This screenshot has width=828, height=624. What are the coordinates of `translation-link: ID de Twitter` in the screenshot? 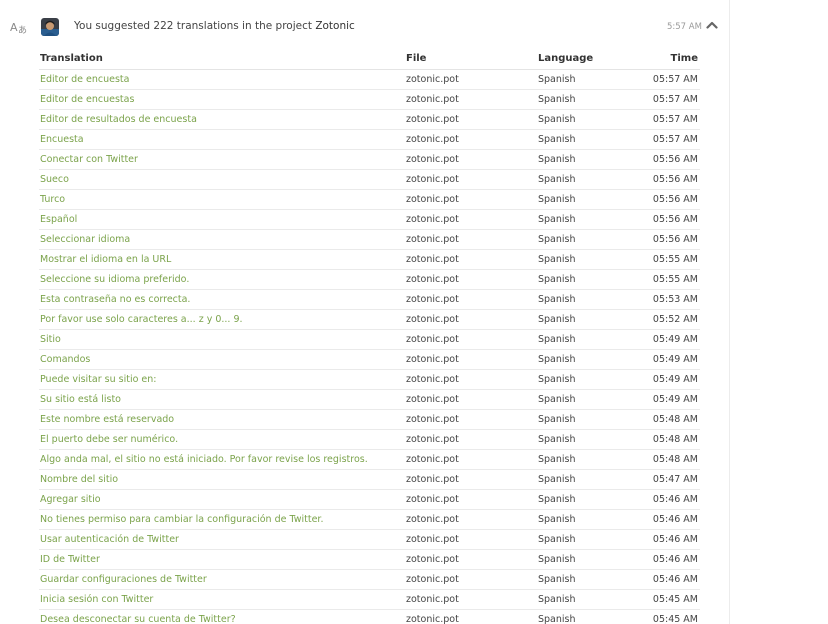 It's located at (70, 559).